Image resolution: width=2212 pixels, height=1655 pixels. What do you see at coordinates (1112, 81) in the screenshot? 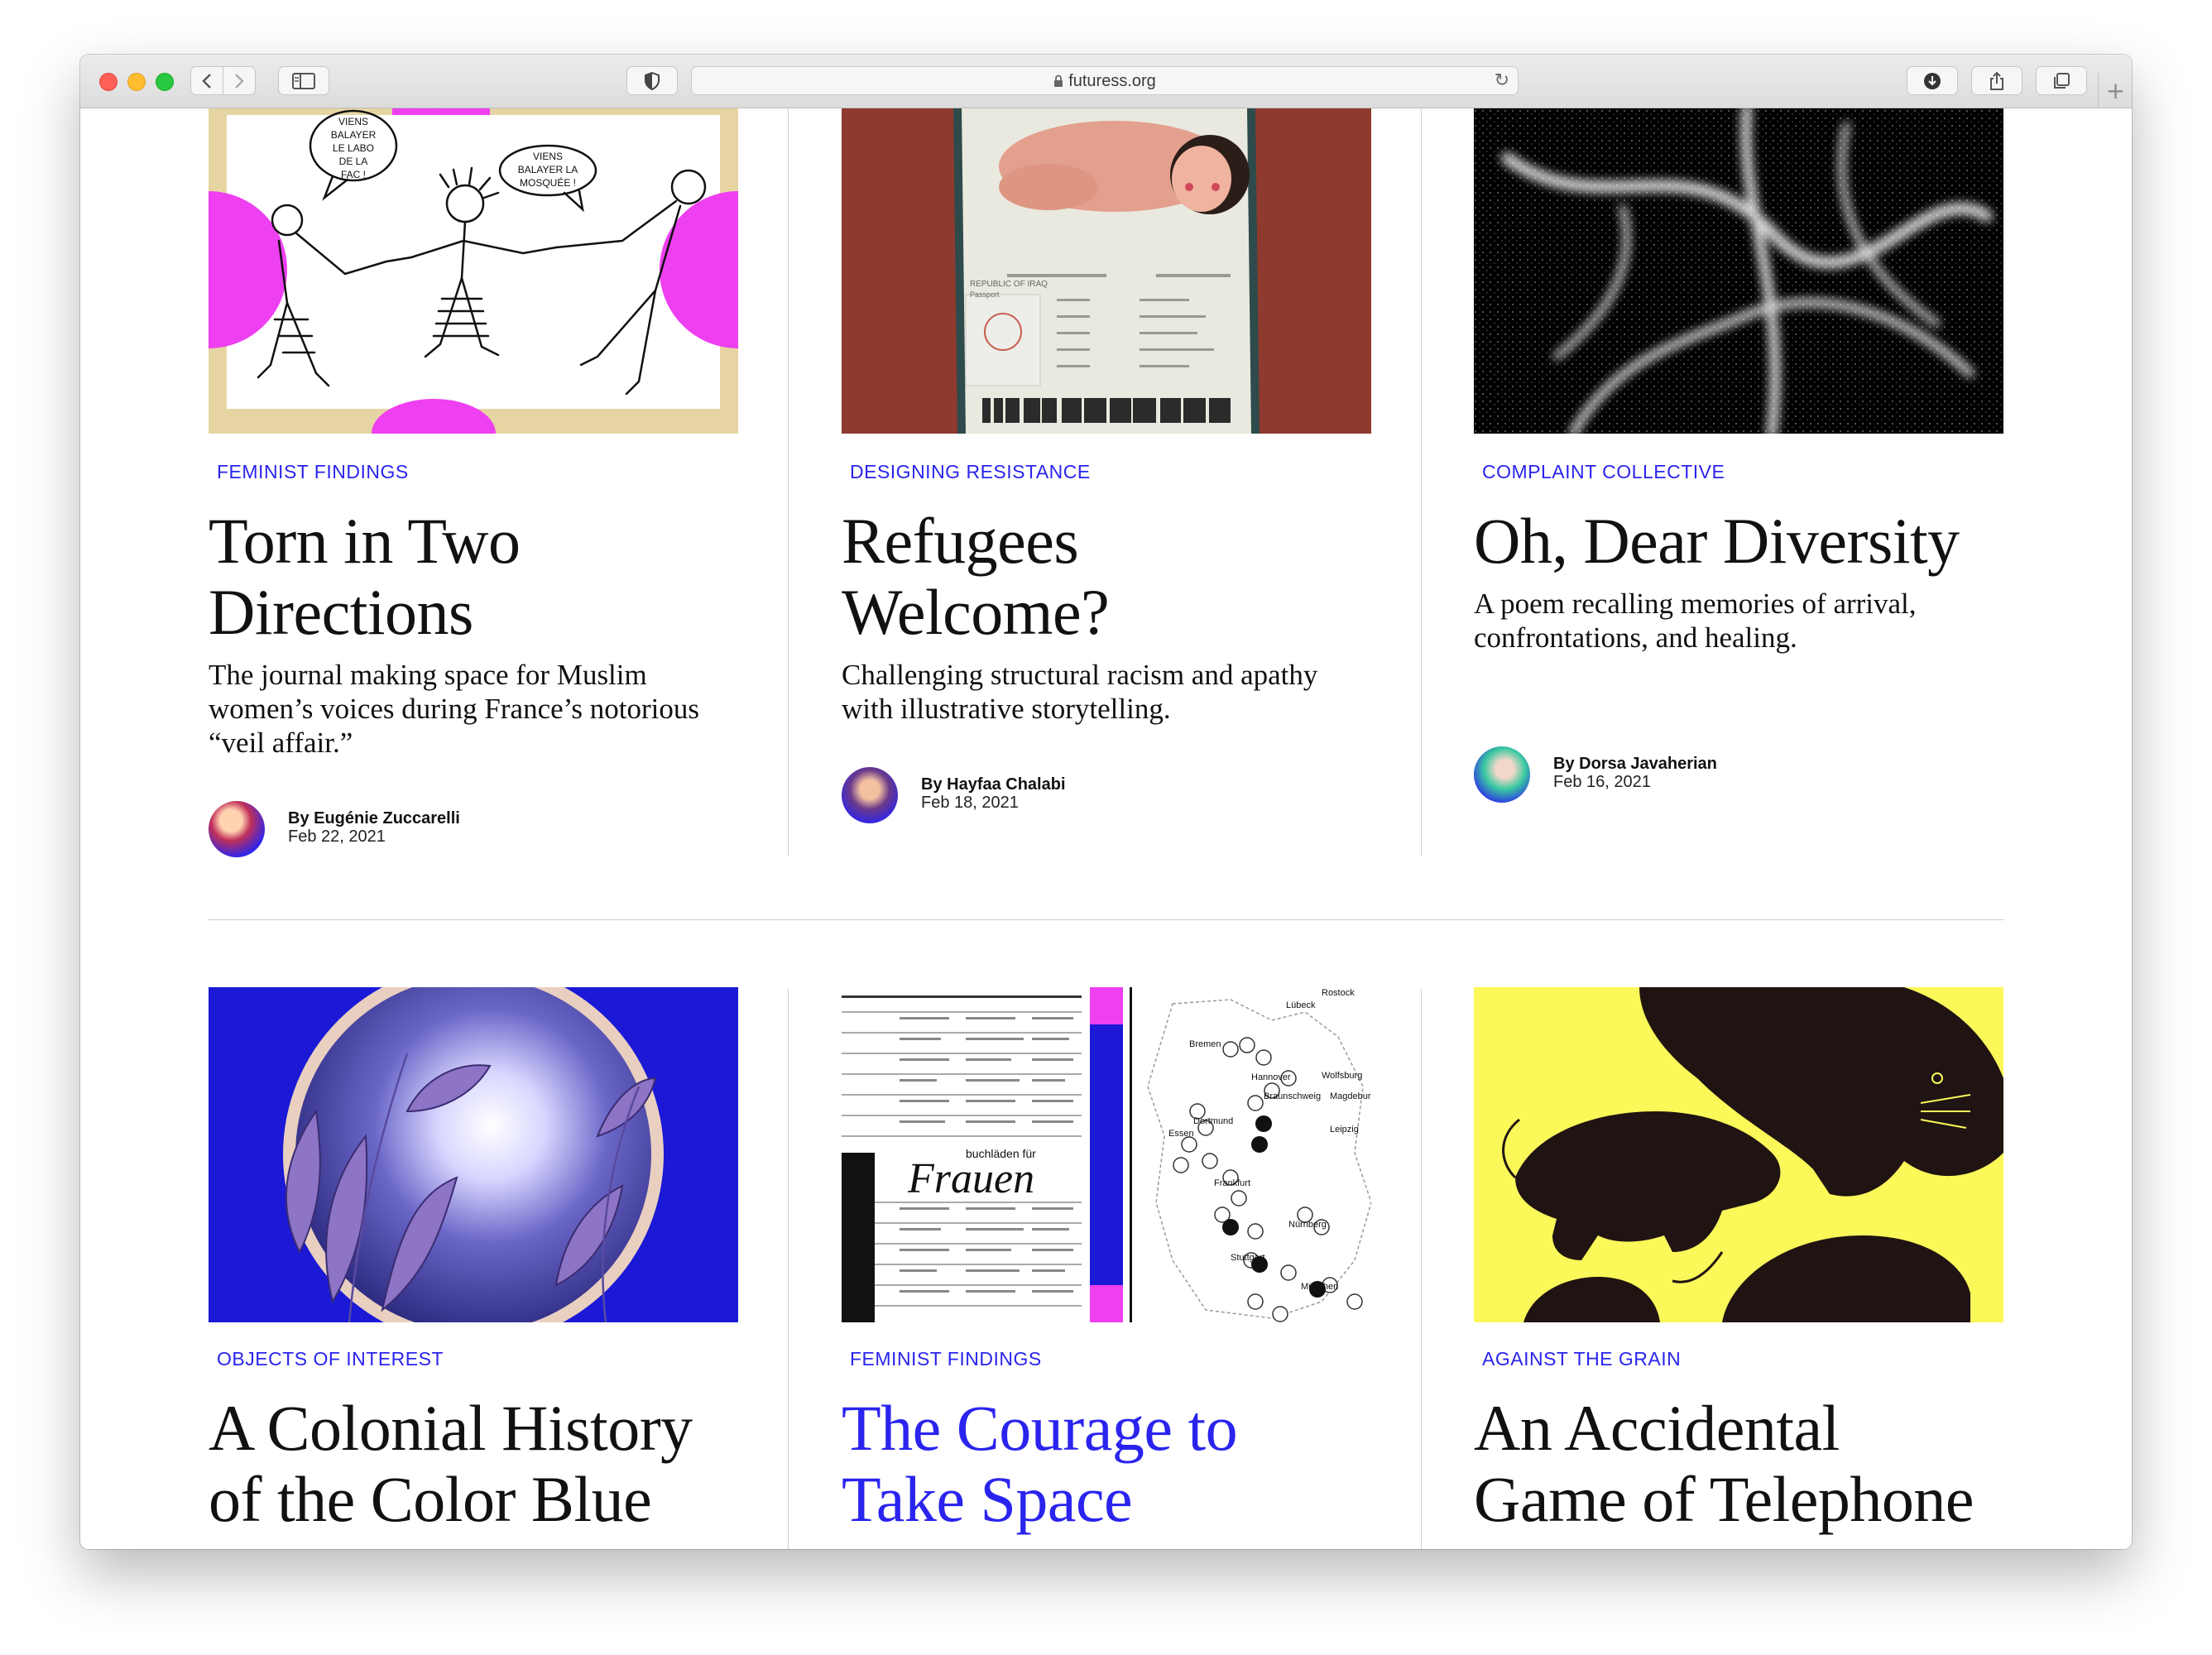
I see `url-text: futuress.org` at bounding box center [1112, 81].